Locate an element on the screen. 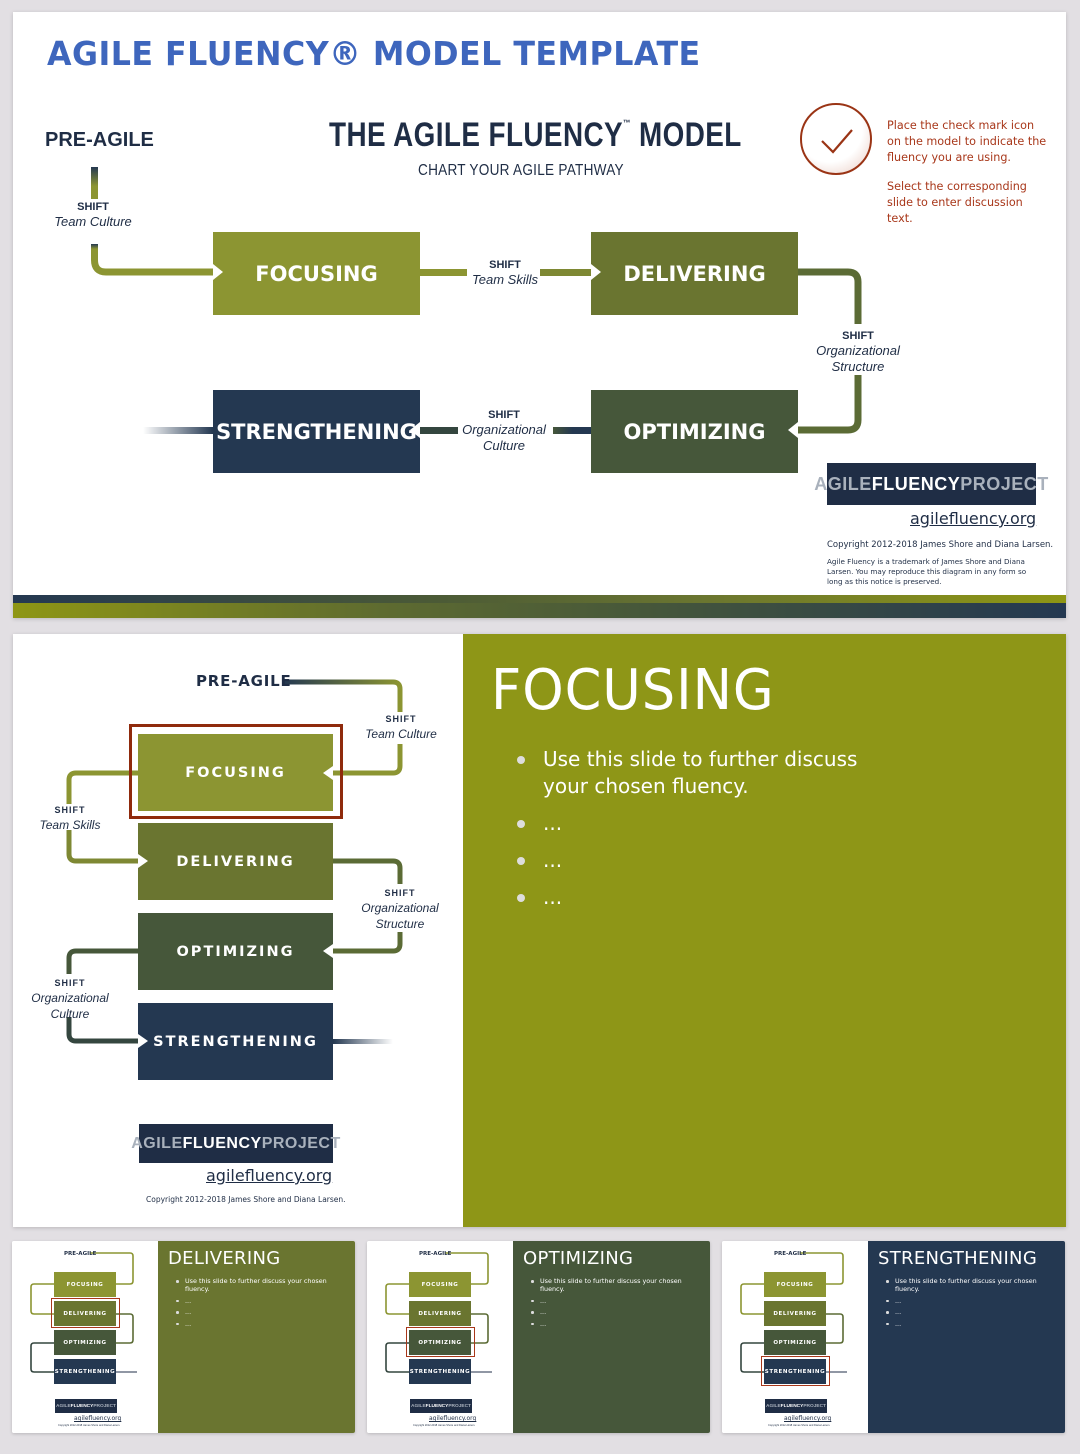 The image size is (1080, 1454). connector-delivering-to-optimizing is located at coordinates (830, 296).